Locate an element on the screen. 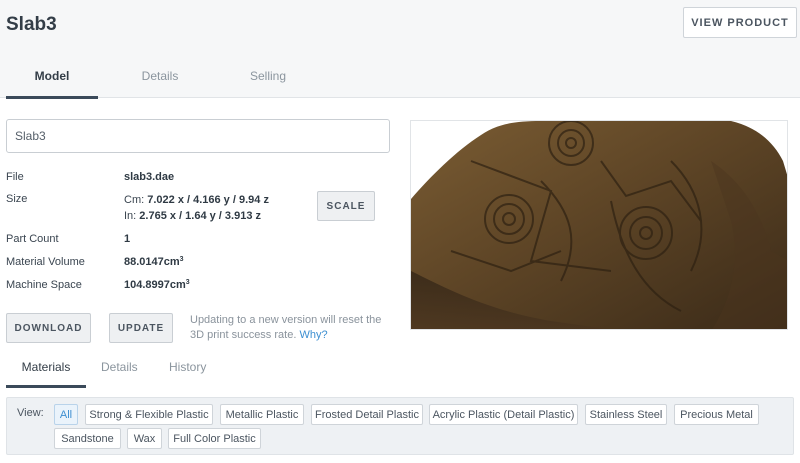  part-count-number: 1 is located at coordinates (127, 239).